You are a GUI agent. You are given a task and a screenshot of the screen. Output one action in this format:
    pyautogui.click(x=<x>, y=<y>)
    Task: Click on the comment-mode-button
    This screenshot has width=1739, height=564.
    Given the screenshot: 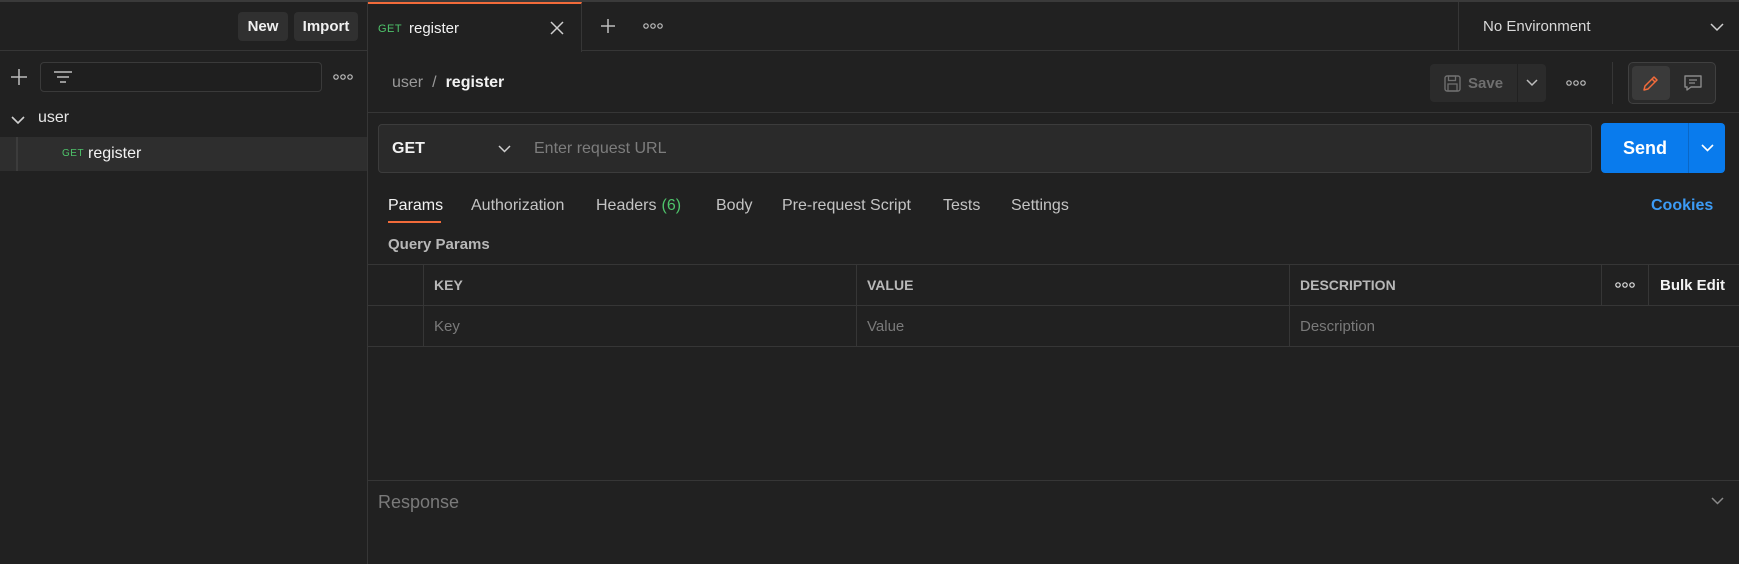 What is the action you would take?
    pyautogui.click(x=1693, y=83)
    